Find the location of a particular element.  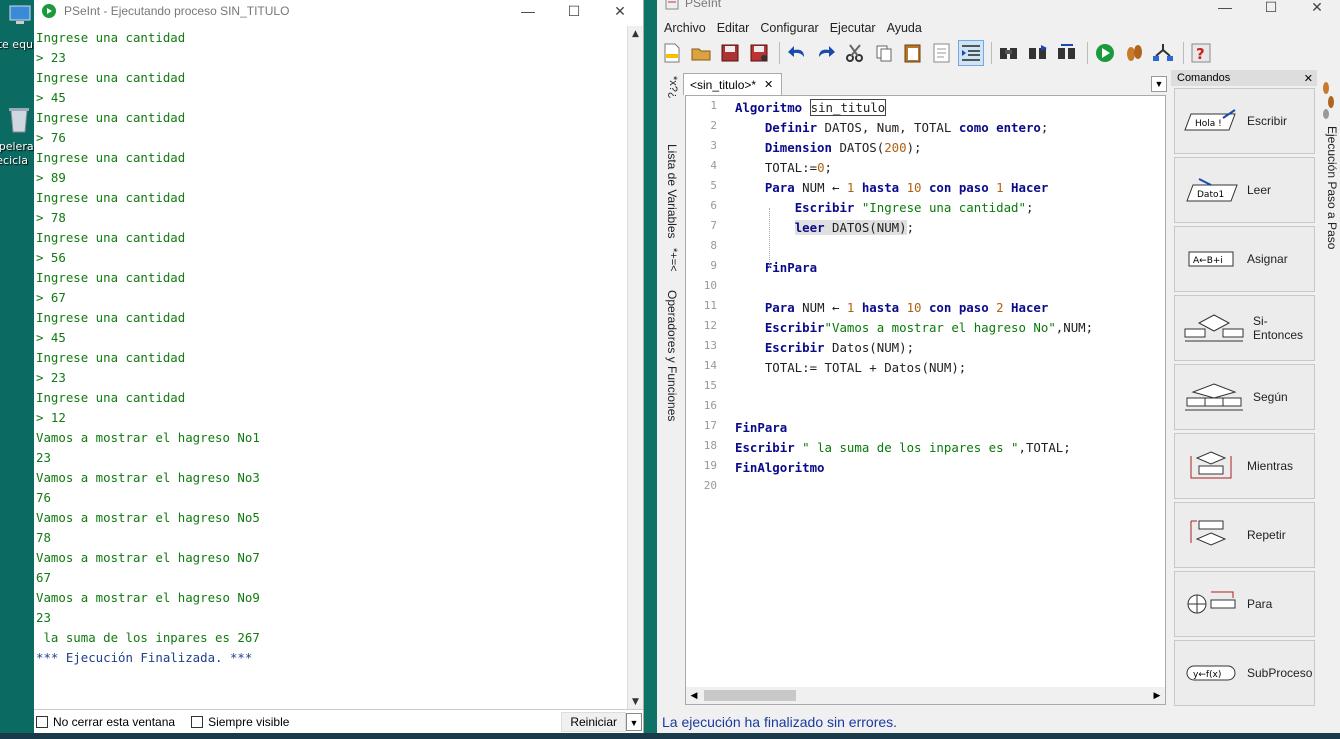

no-close-label: No cerrar esta ventana is located at coordinates (114, 721).